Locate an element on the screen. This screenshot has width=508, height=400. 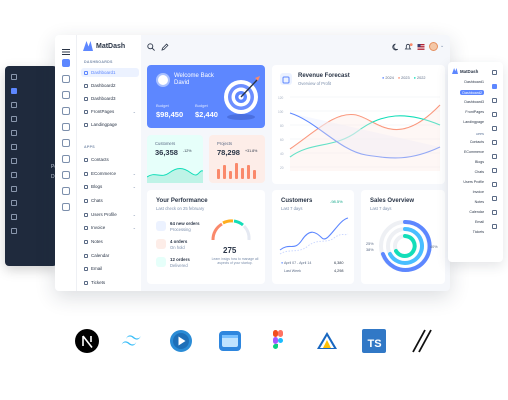
tile-label: Customers is located at coordinates (165, 143).